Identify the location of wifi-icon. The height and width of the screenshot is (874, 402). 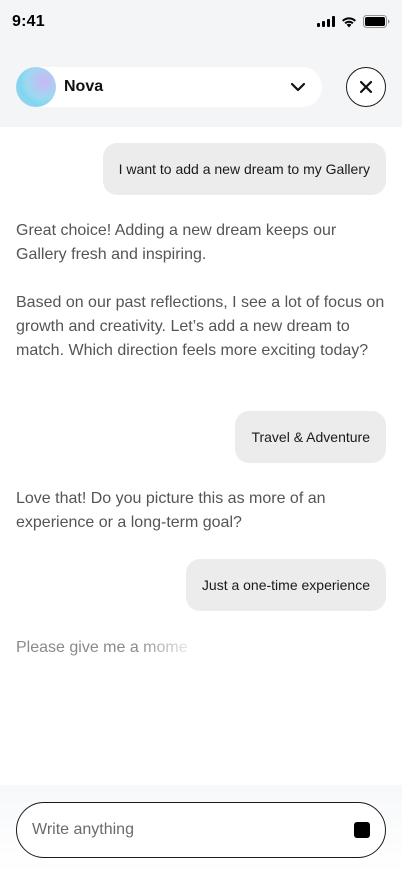
(349, 21).